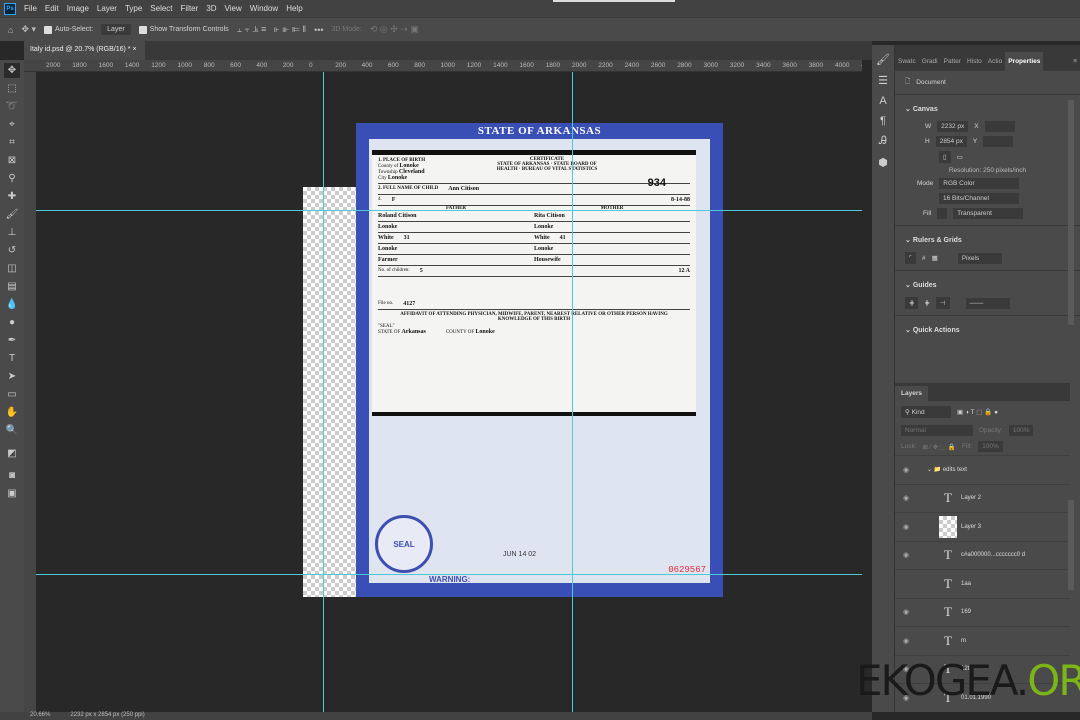 The image size is (1080, 720). I want to click on stamp-tool-icon: ⊥, so click(12, 232).